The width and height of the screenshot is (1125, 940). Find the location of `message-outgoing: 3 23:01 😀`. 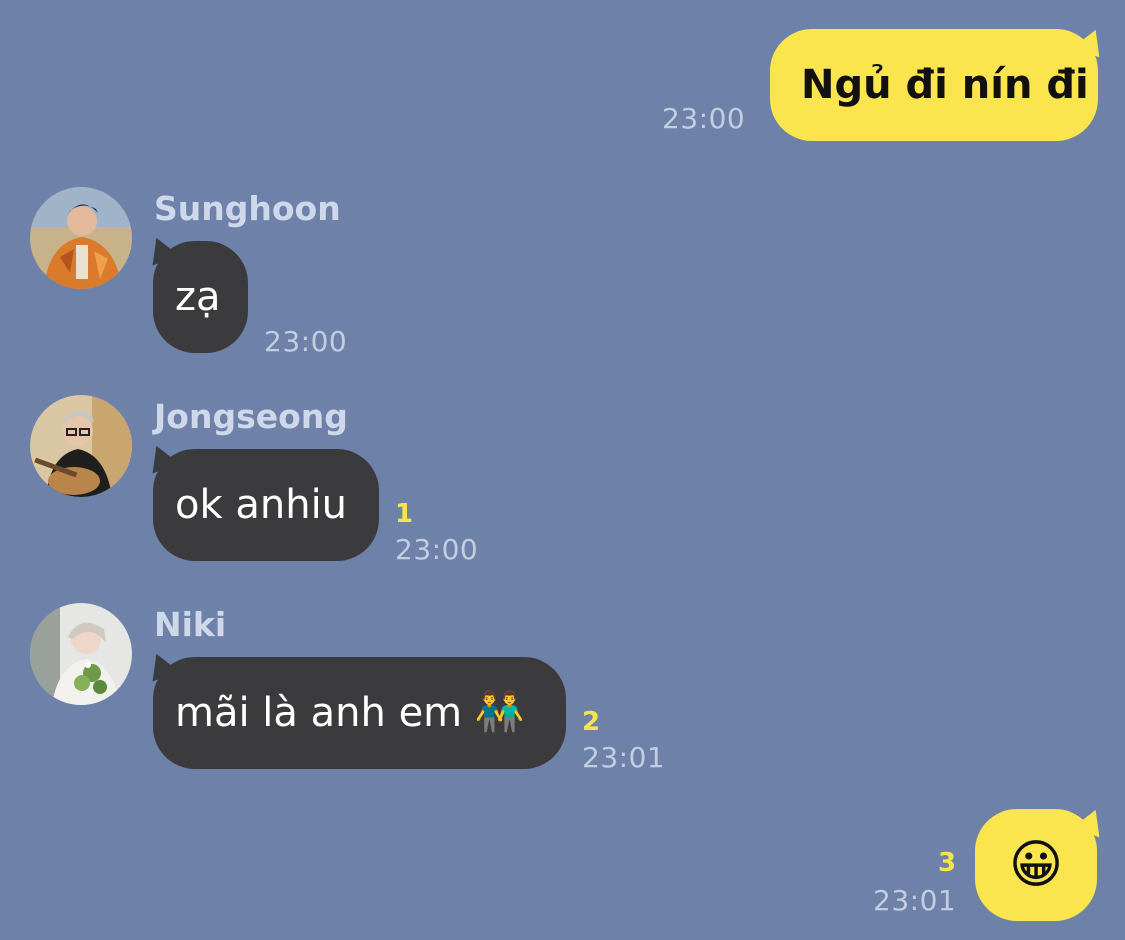

message-outgoing: 3 23:01 😀 is located at coordinates (562, 870).